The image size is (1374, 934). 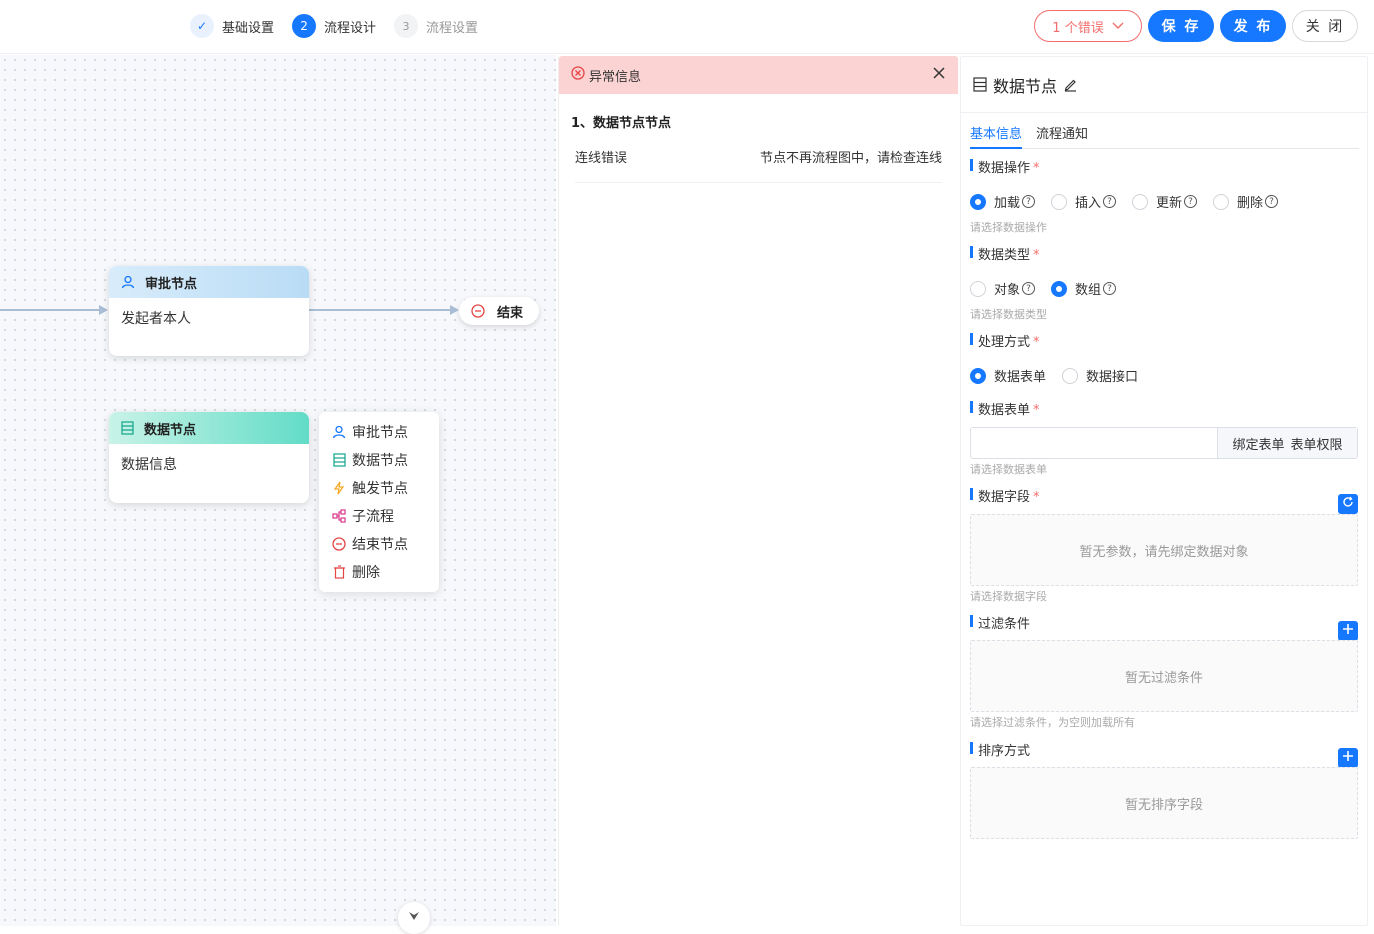 What do you see at coordinates (1164, 676) in the screenshot?
I see `filter-empty: 暂无过滤条件` at bounding box center [1164, 676].